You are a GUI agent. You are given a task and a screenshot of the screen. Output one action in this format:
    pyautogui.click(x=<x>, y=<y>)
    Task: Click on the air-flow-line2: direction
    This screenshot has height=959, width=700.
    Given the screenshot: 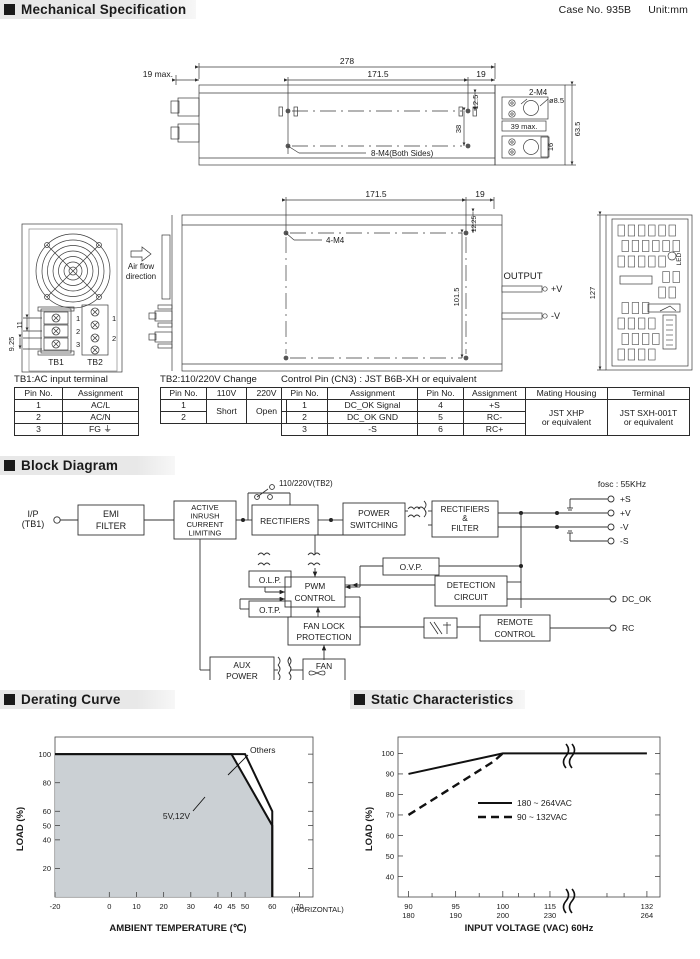 What is the action you would take?
    pyautogui.click(x=141, y=276)
    